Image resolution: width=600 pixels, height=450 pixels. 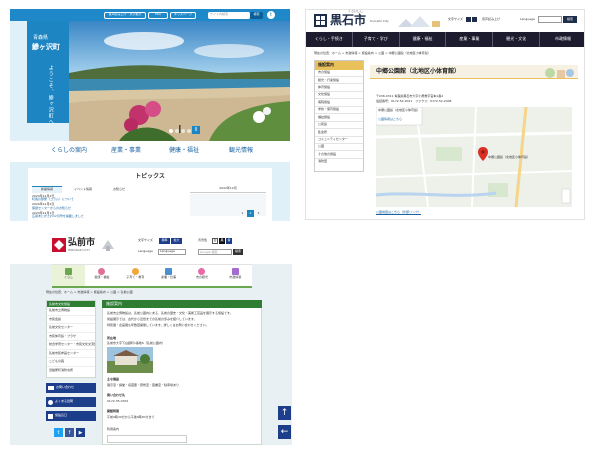 What do you see at coordinates (116, 395) in the screenshot?
I see `hirosaki-section-title: 問い合わせ先` at bounding box center [116, 395].